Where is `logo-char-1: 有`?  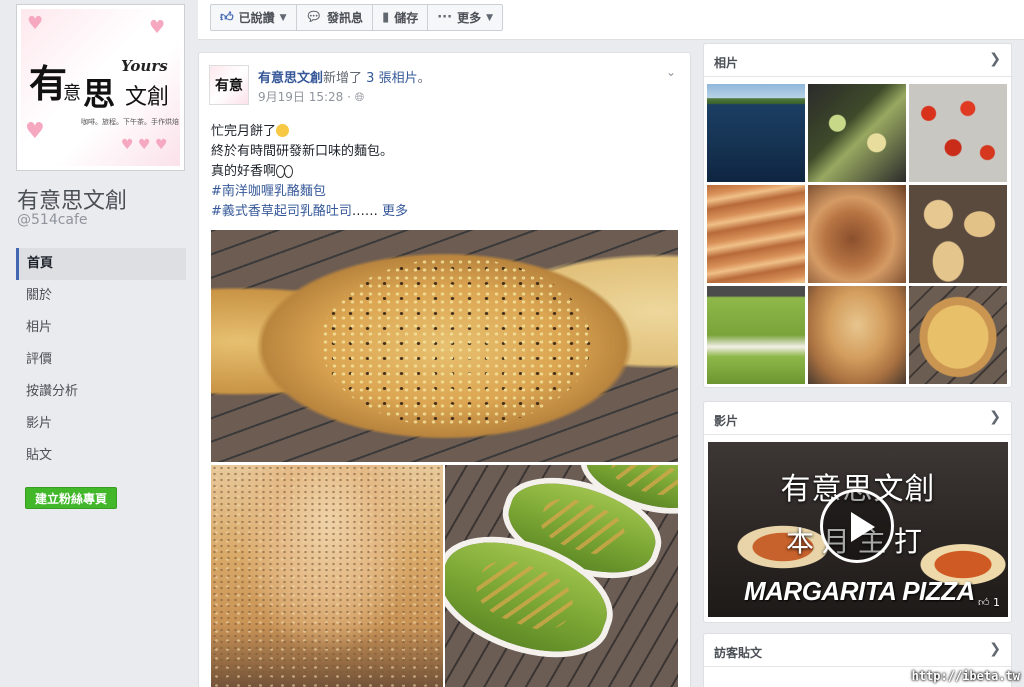
logo-char-1: 有 is located at coordinates (48, 83).